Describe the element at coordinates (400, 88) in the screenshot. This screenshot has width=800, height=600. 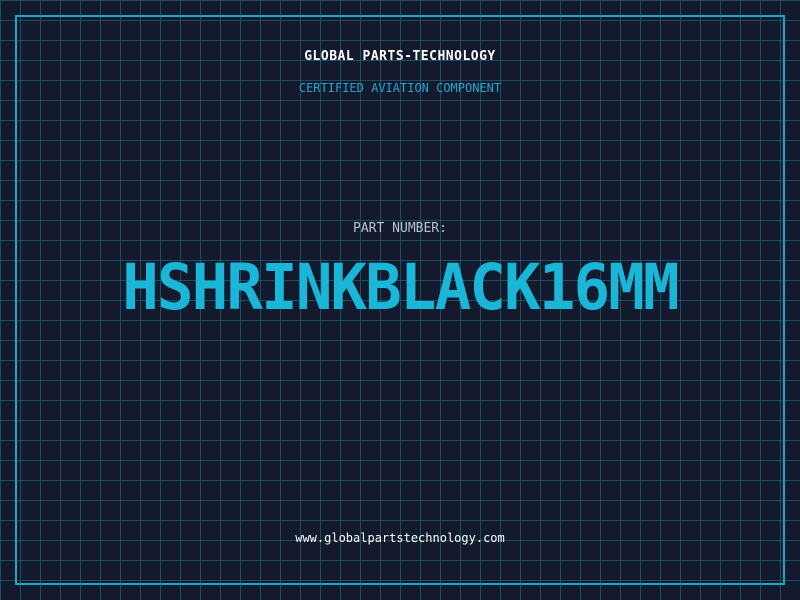
I see `certification-subtitle: CERTIFIED AVIATION COMPONENT` at that location.